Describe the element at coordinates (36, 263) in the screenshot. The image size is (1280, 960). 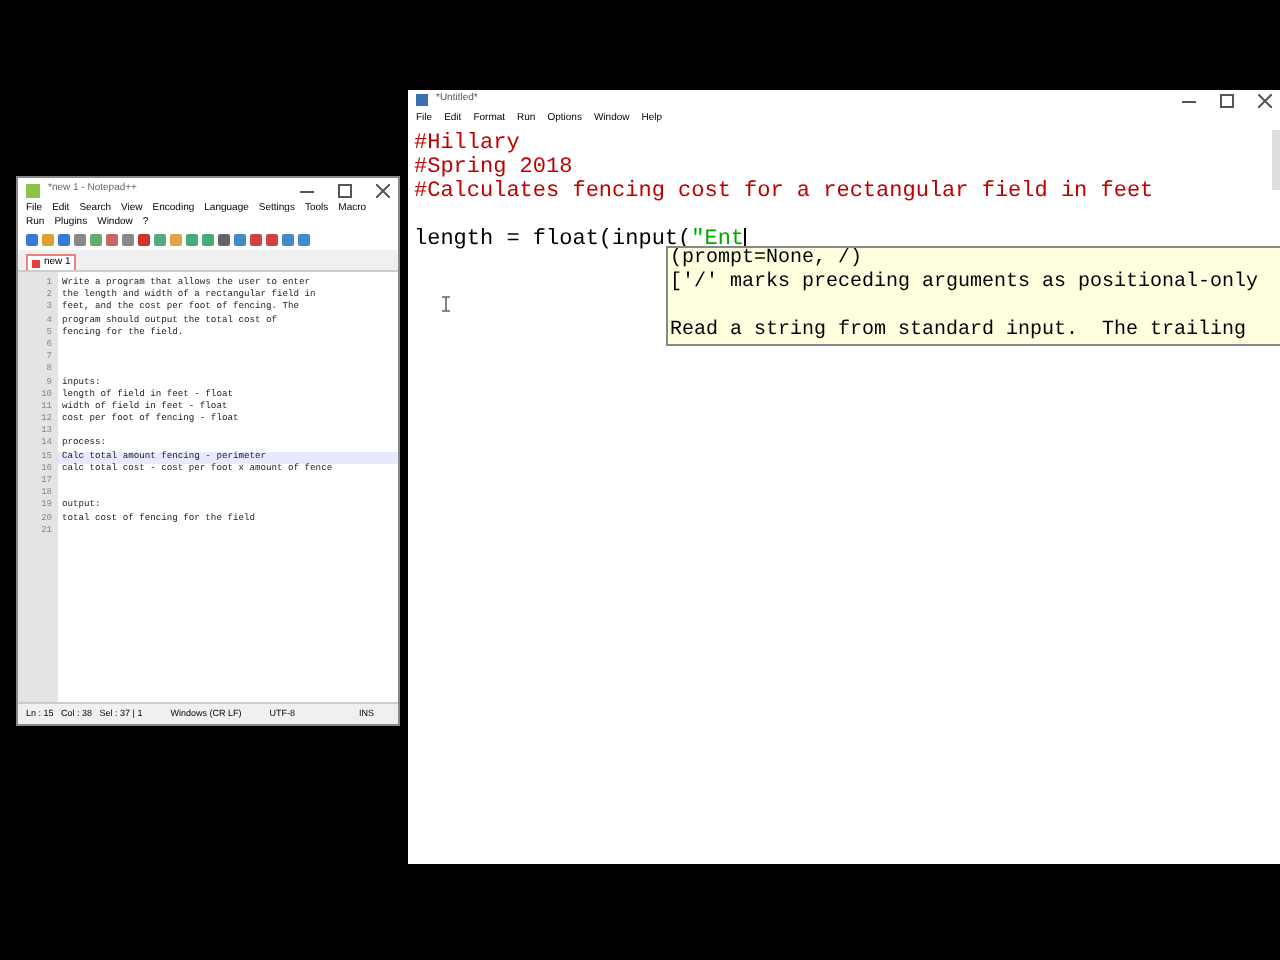
I see `file-icon` at that location.